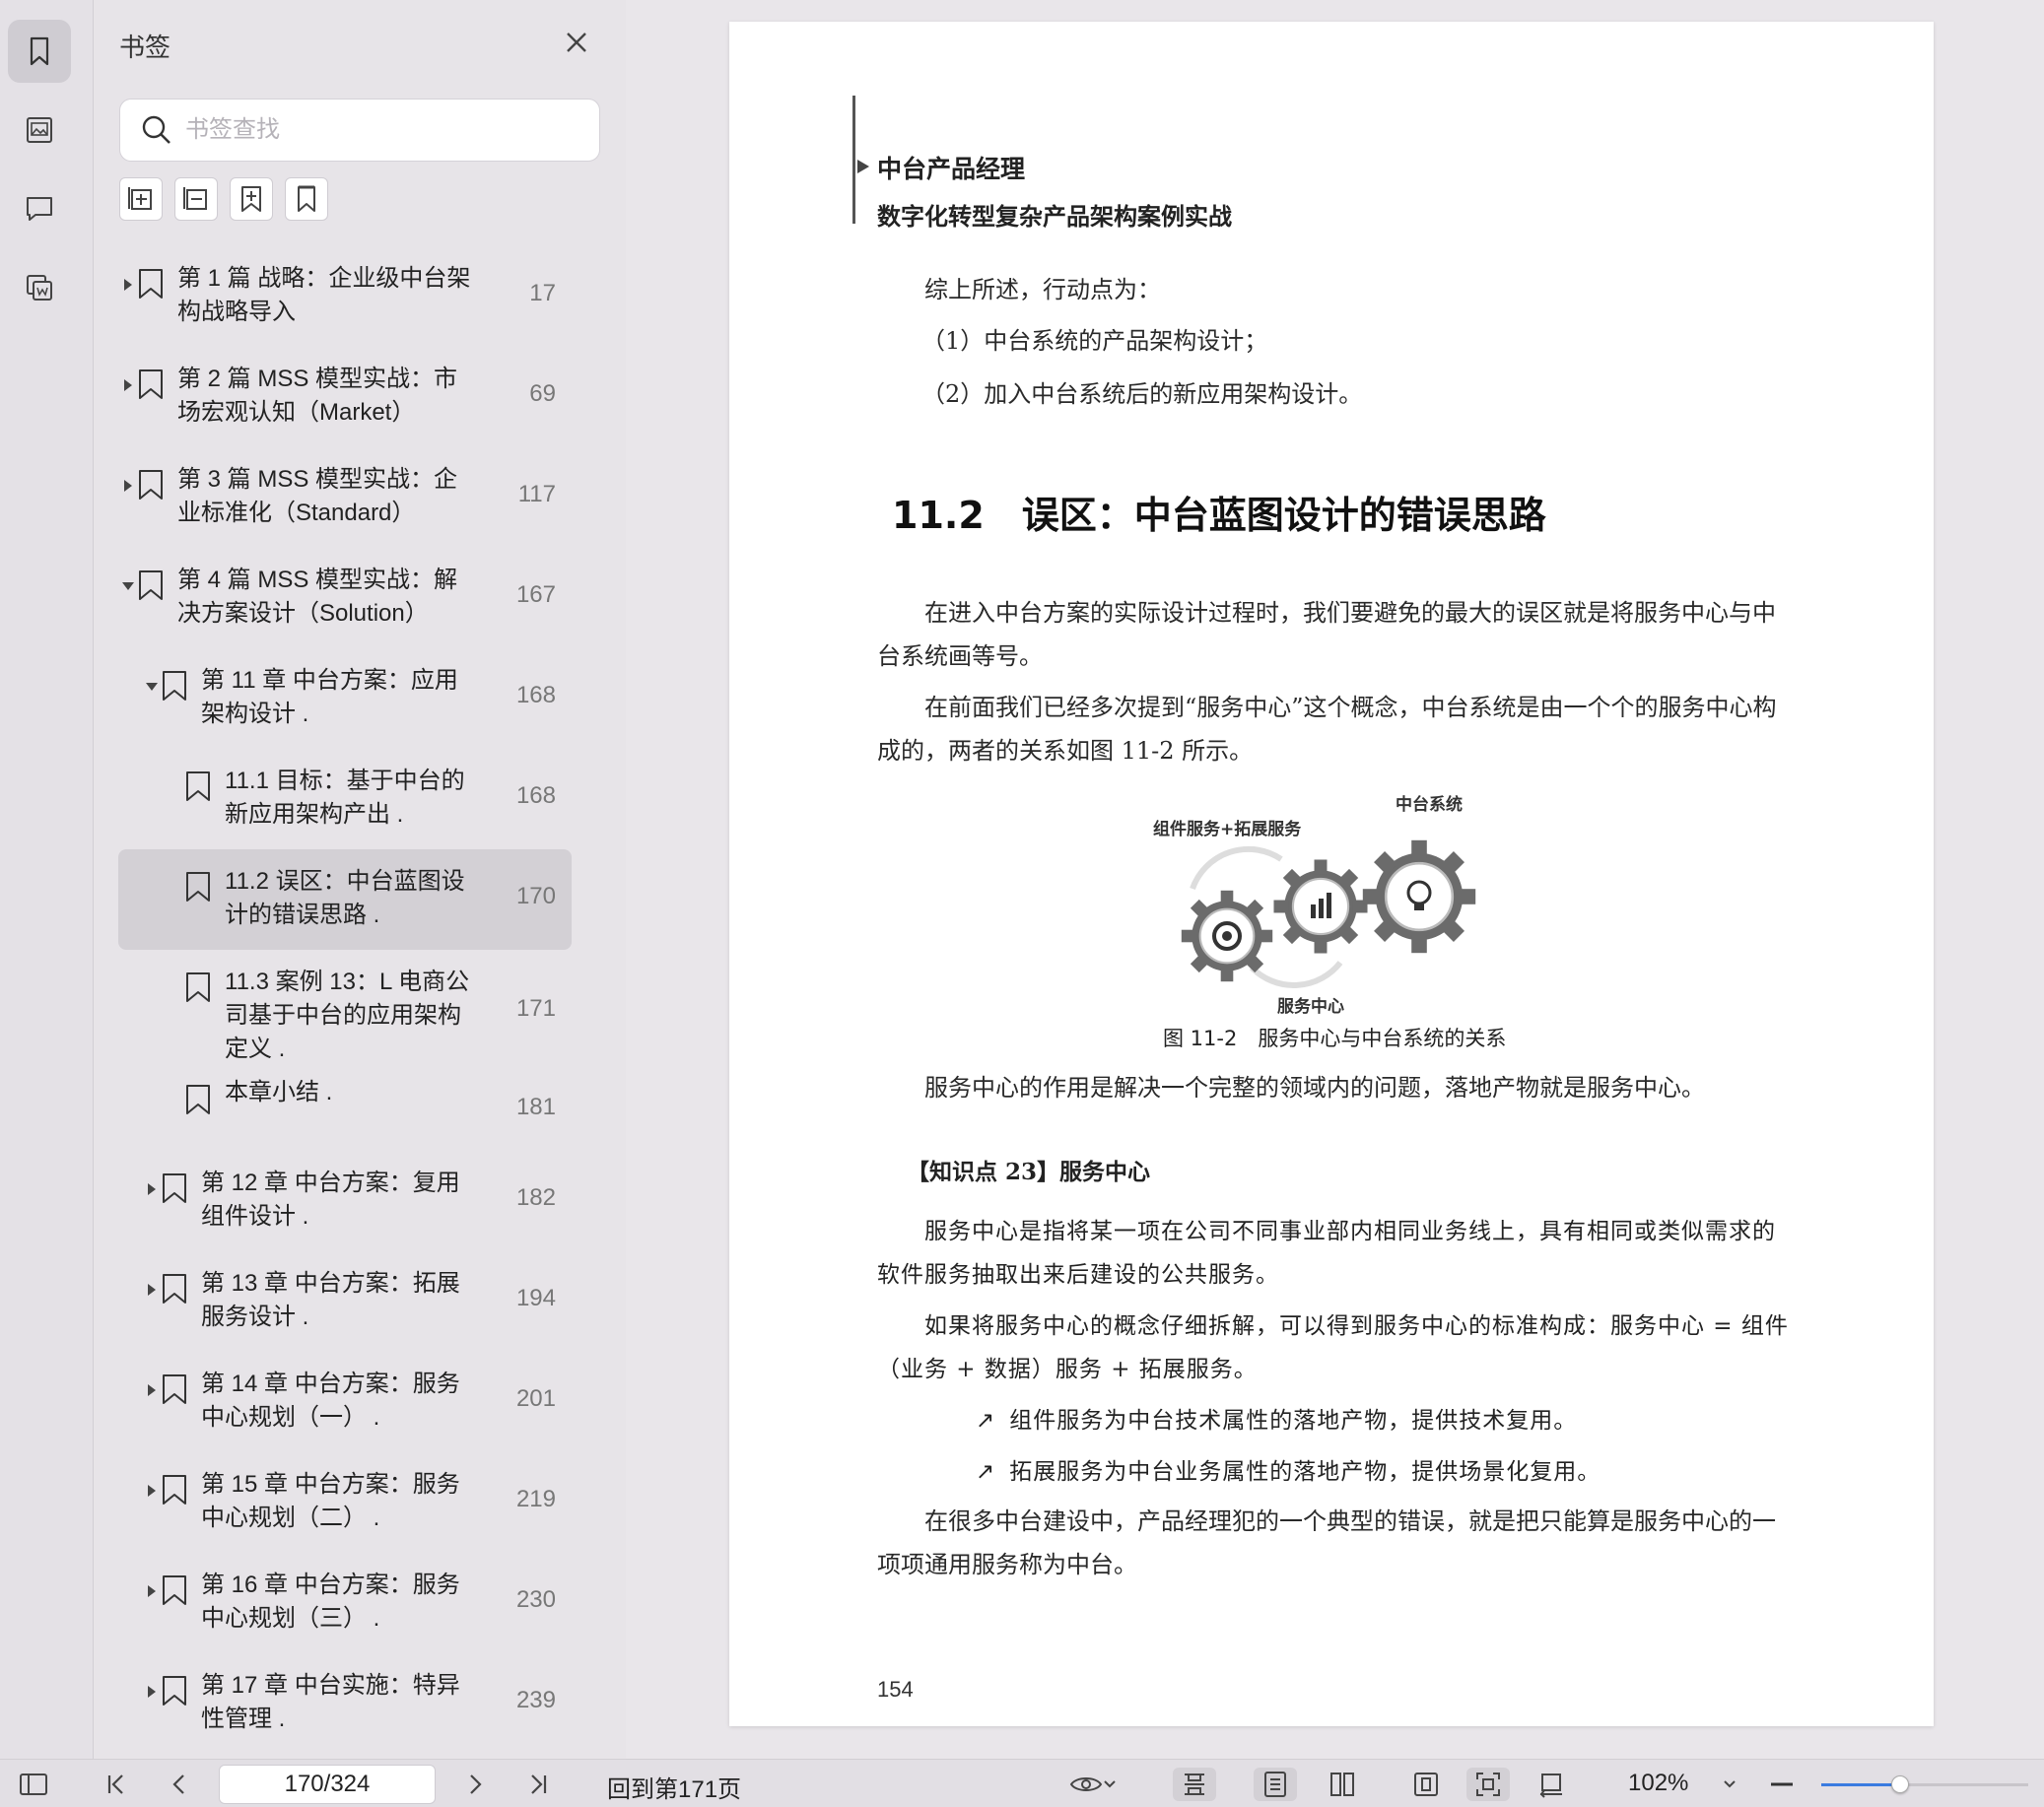 The width and height of the screenshot is (2044, 1807). Describe the element at coordinates (324, 295) in the screenshot. I see `bookmark-label: 第 1 篇 战略：企业级中台架构战略导入` at that location.